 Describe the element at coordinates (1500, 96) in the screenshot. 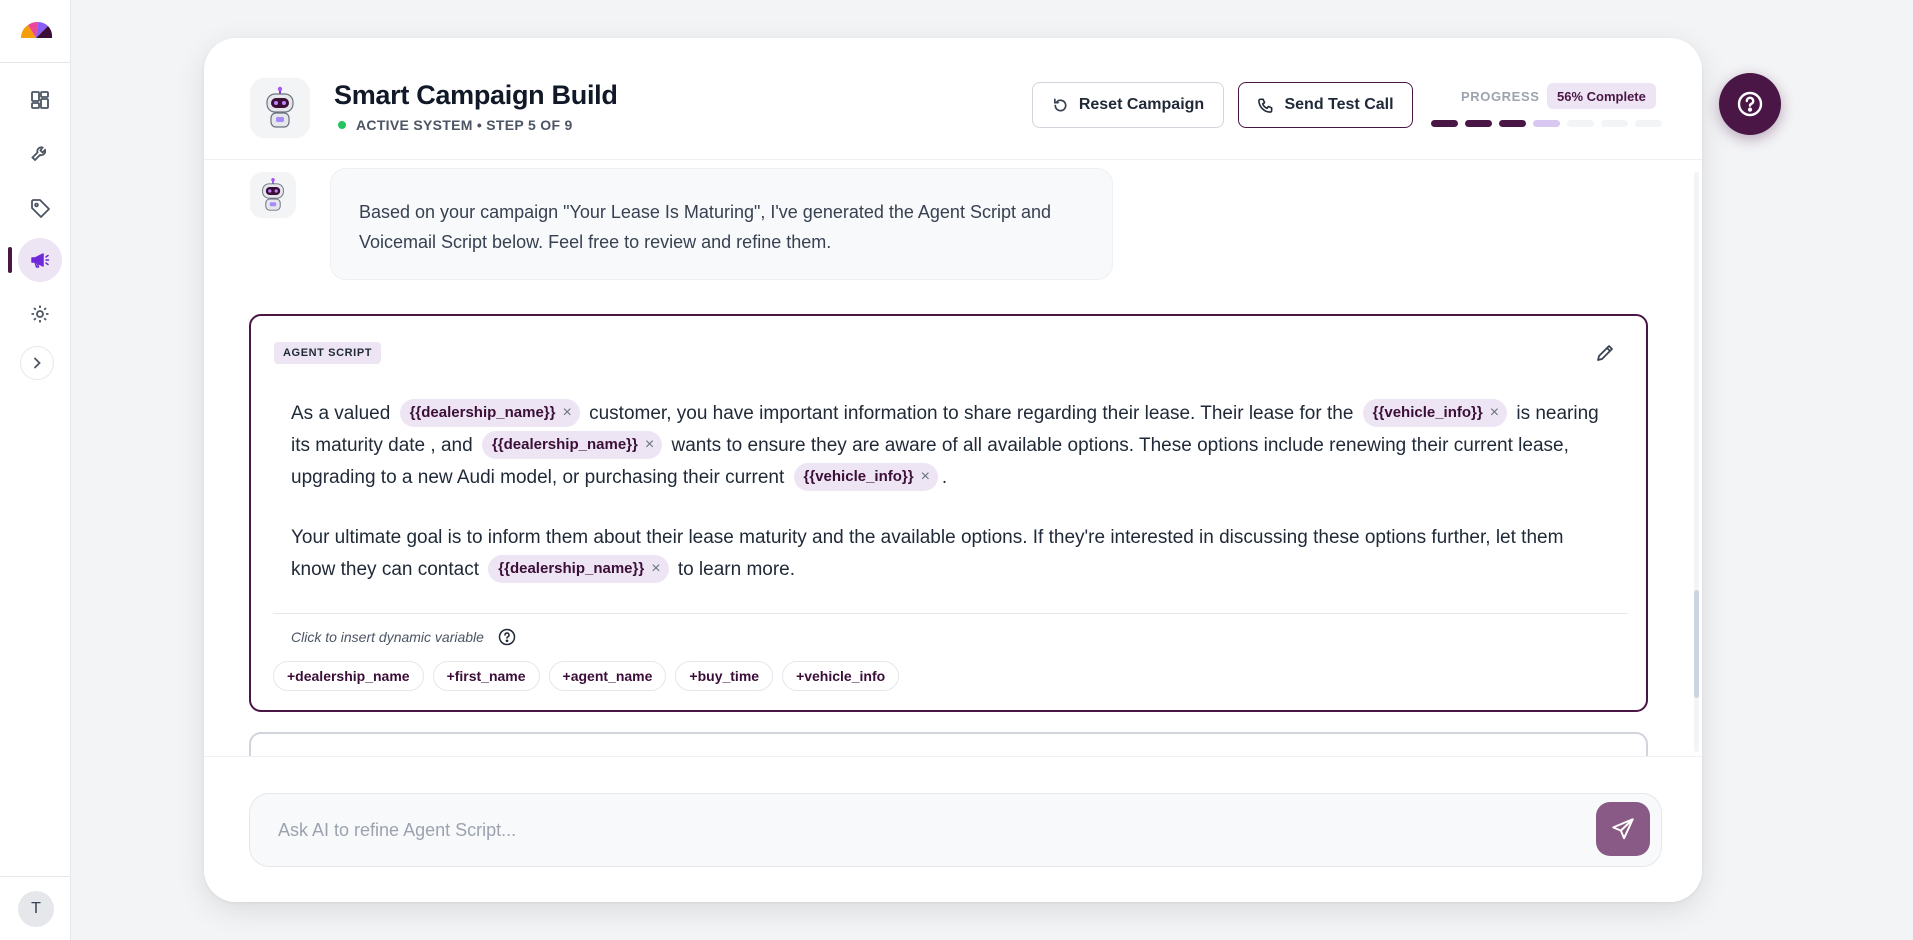

I see `progress-label: PROGRESS` at that location.